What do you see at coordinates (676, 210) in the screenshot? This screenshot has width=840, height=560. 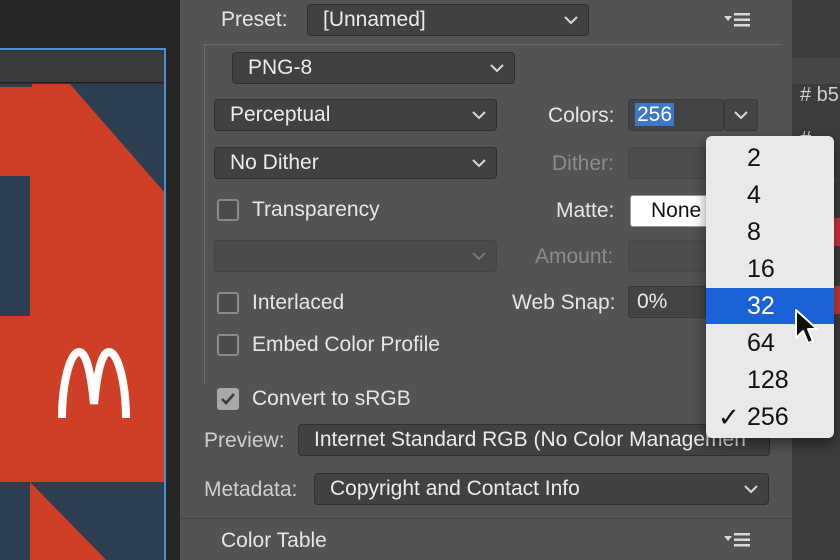 I see `matte-value: None` at bounding box center [676, 210].